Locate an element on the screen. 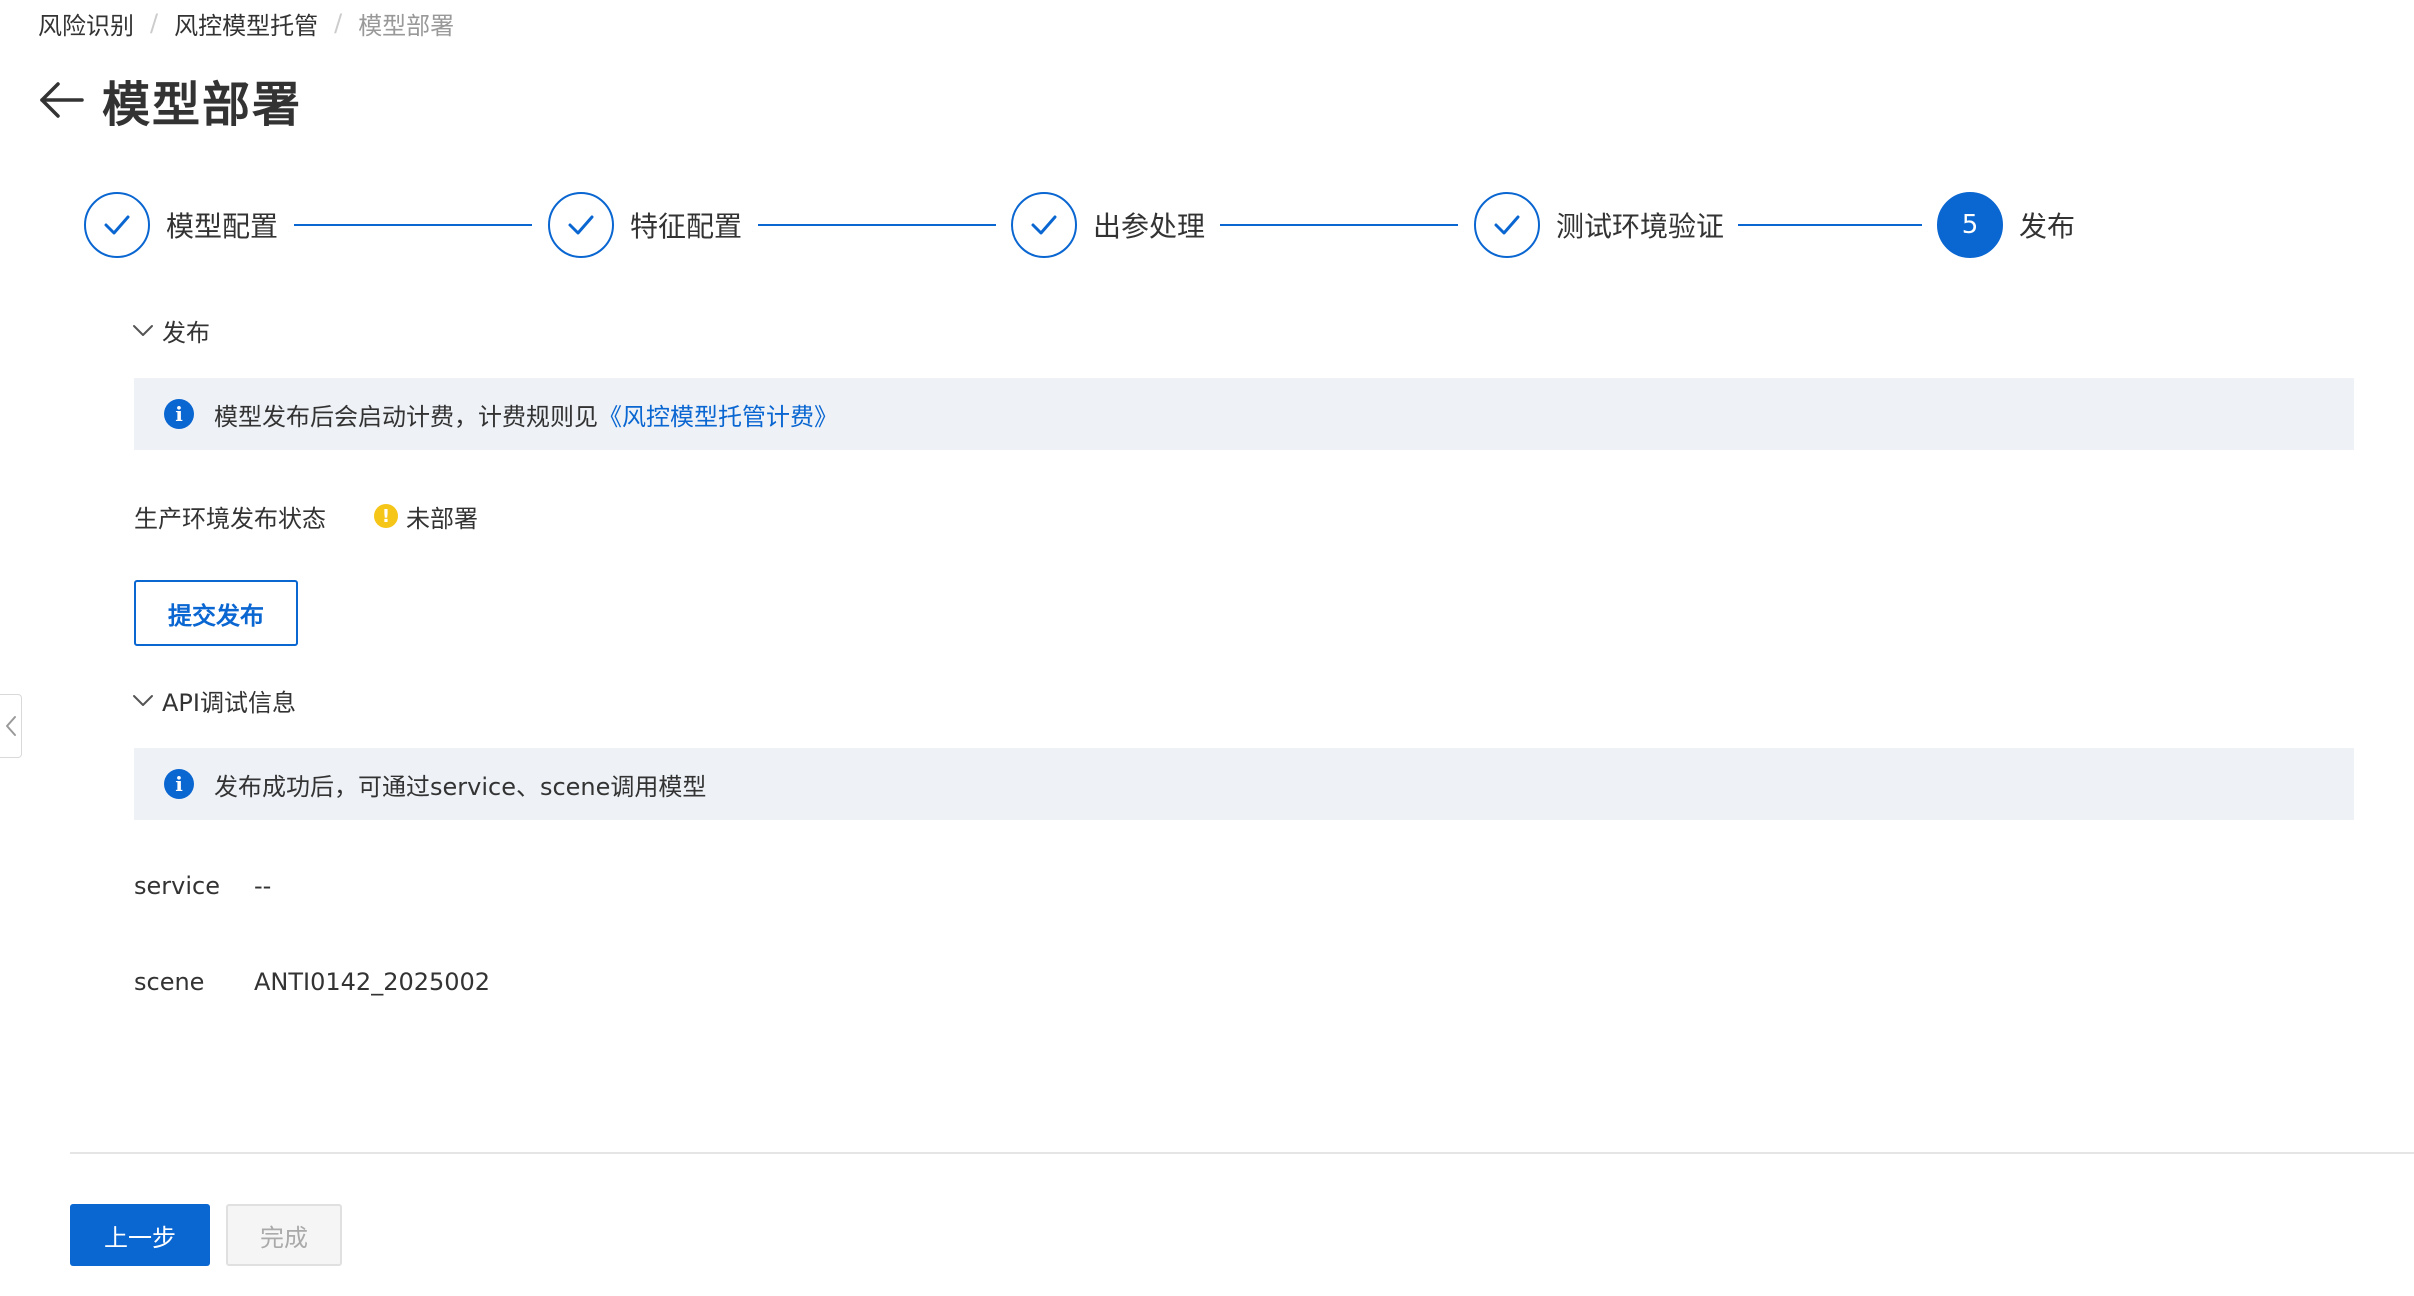 Image resolution: width=2414 pixels, height=1296 pixels. step-output-processing: 出参处理 is located at coordinates (1108, 225).